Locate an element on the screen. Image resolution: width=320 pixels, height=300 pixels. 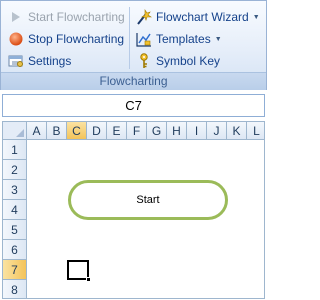
column-header-c: C is located at coordinates (77, 131).